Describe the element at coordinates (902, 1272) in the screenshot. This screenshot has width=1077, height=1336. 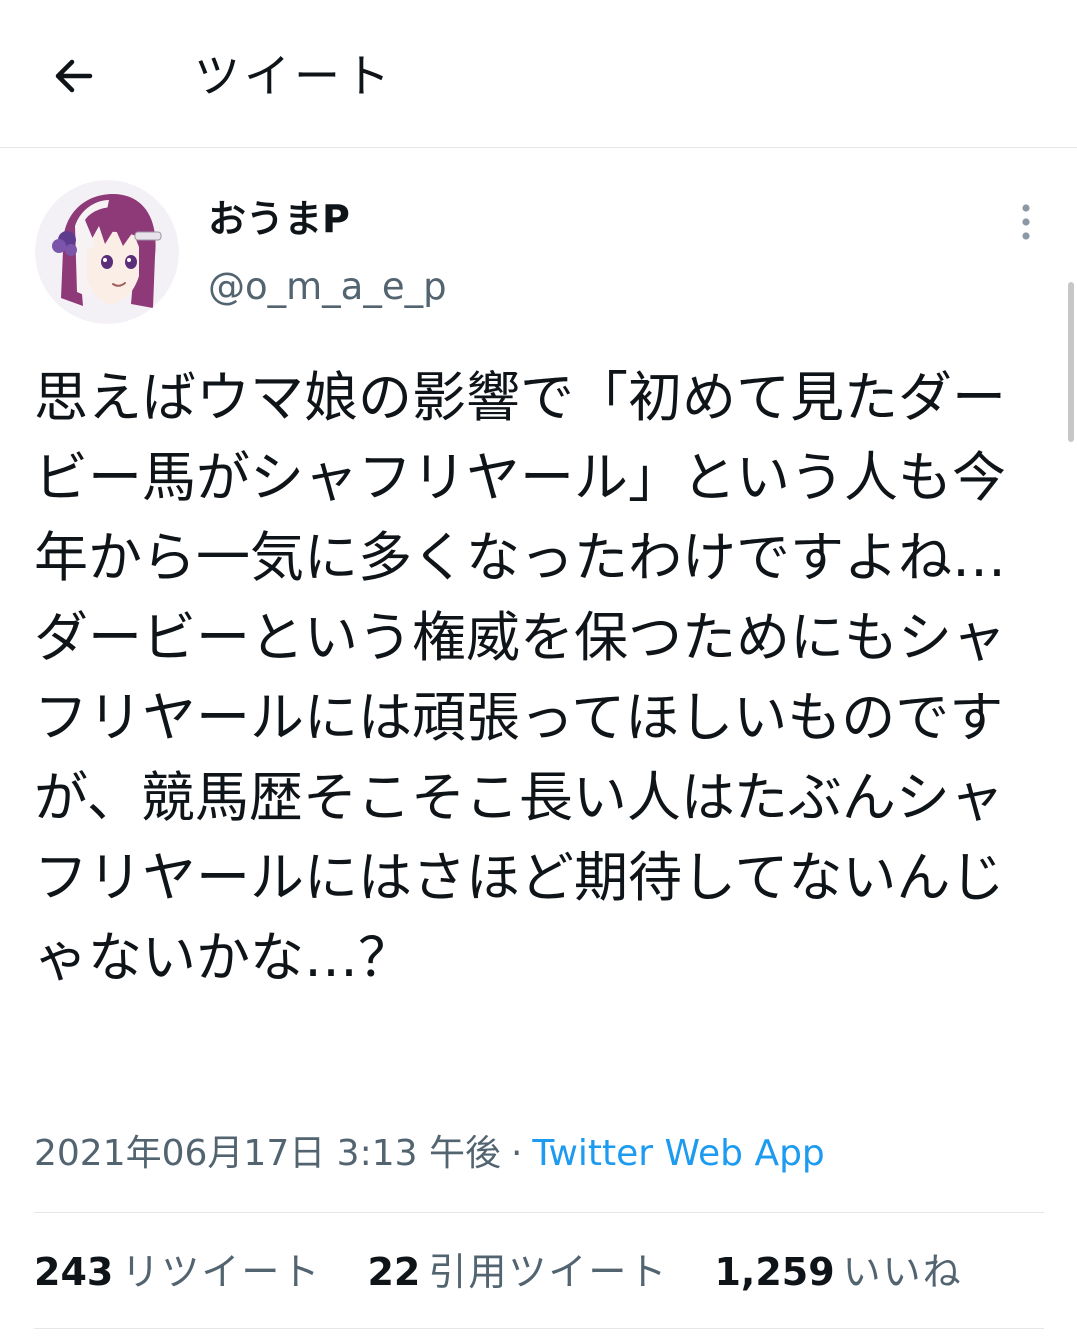
I see `like-label: いいね` at that location.